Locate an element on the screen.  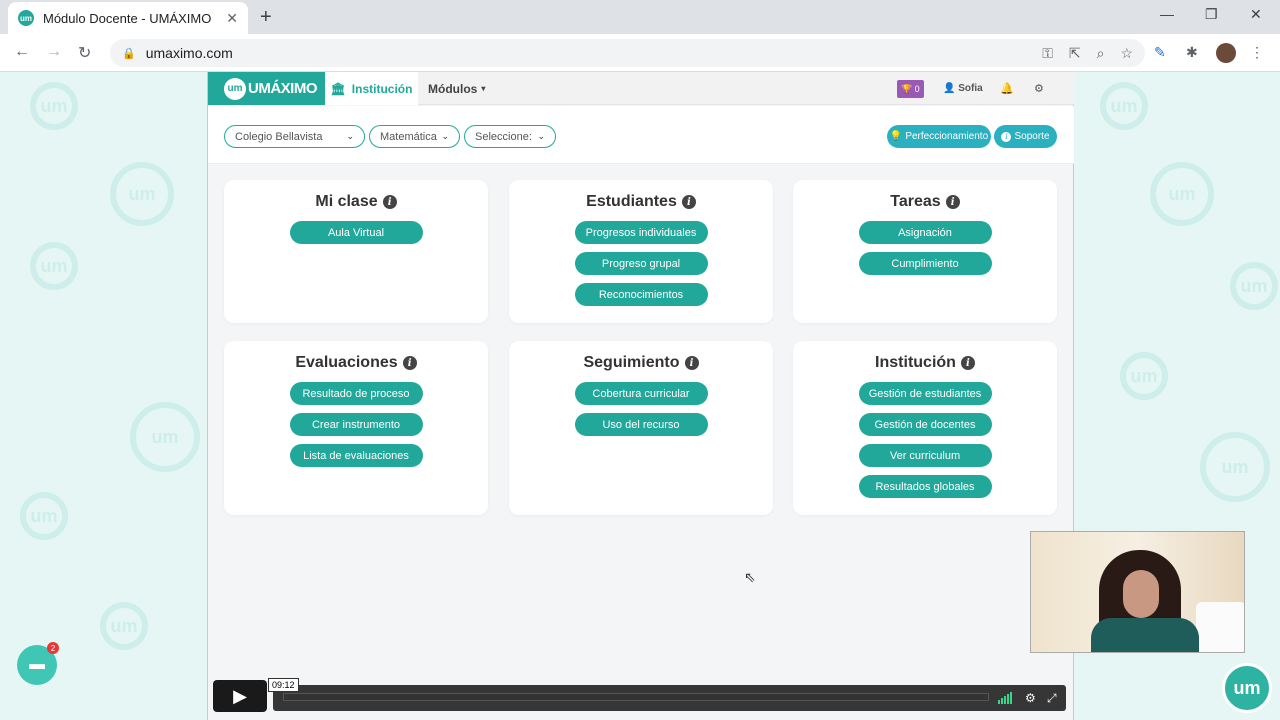
umaximo-logo: um UMÁXIMO is located at coordinates (266, 88).